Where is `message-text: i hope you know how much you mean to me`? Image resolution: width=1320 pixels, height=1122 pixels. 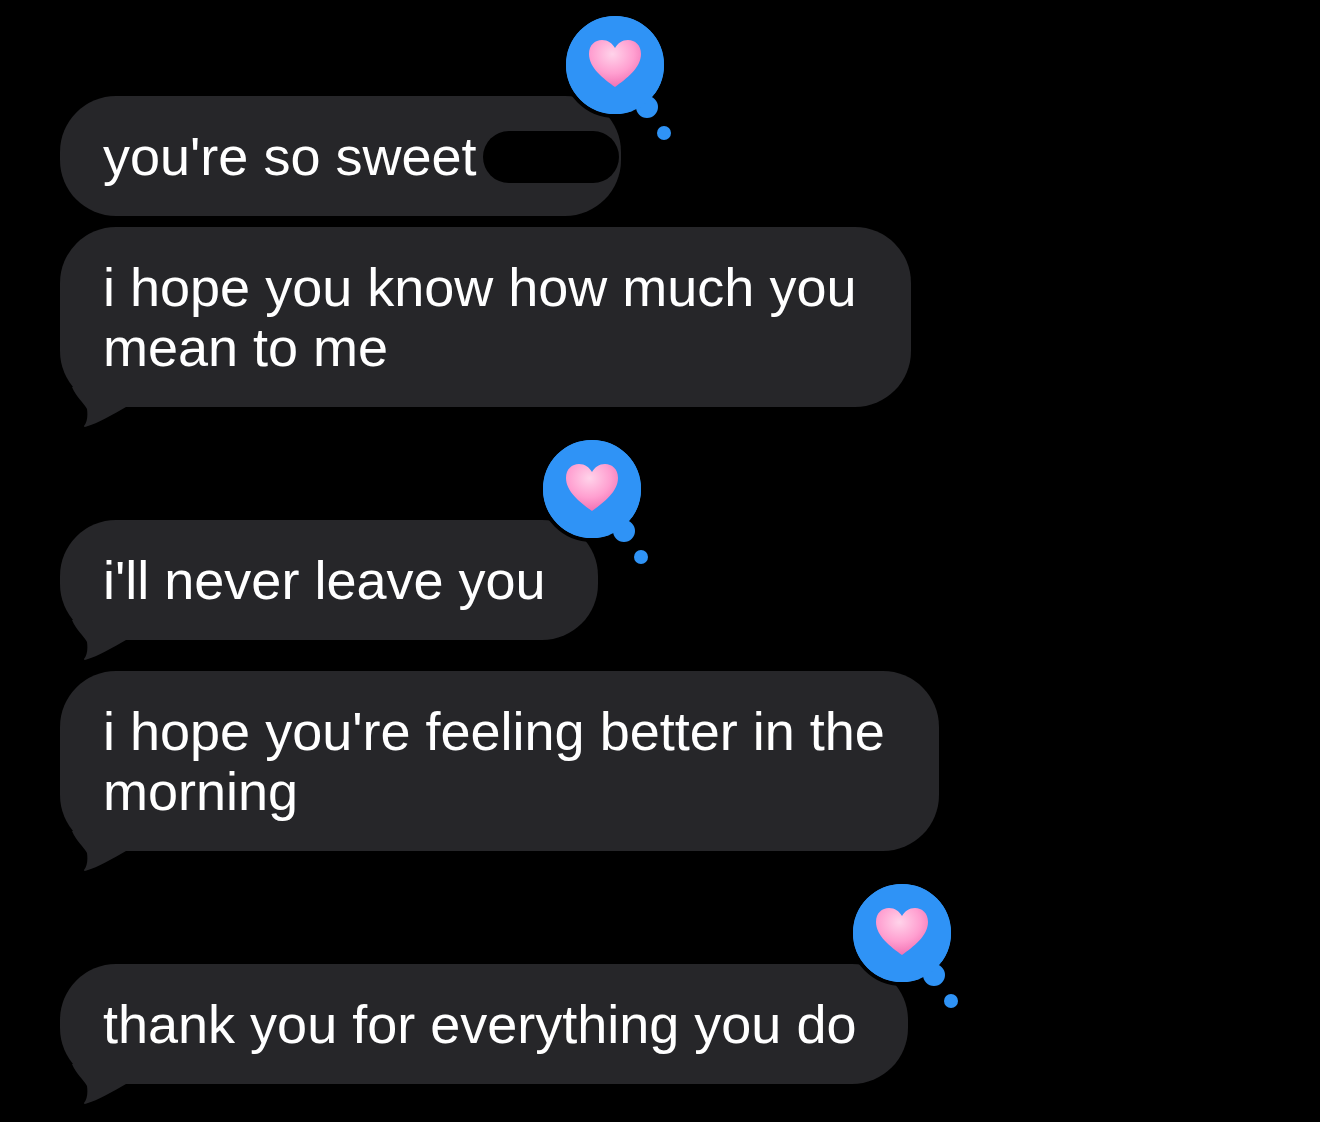 message-text: i hope you know how much you mean to me is located at coordinates (480, 317).